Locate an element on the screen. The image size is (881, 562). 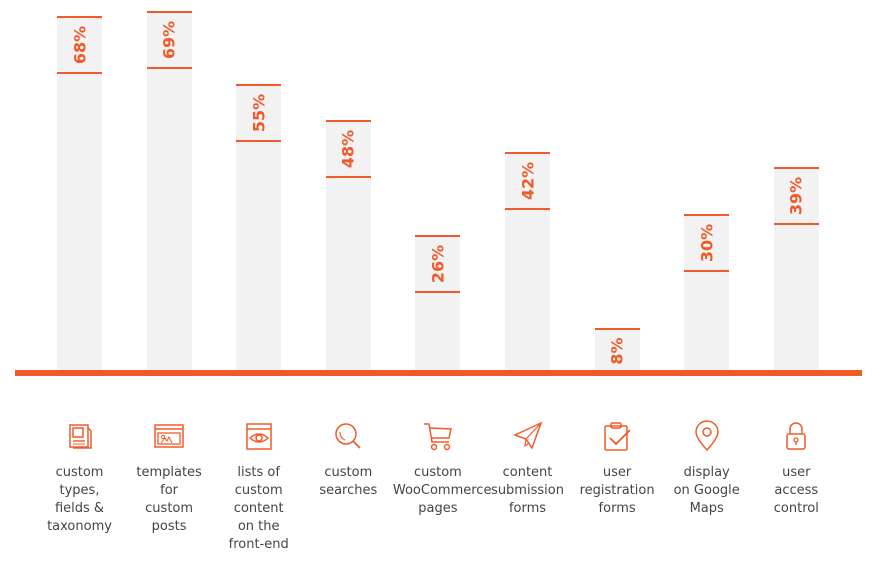
bar-value-label: 55% is located at coordinates (259, 113).